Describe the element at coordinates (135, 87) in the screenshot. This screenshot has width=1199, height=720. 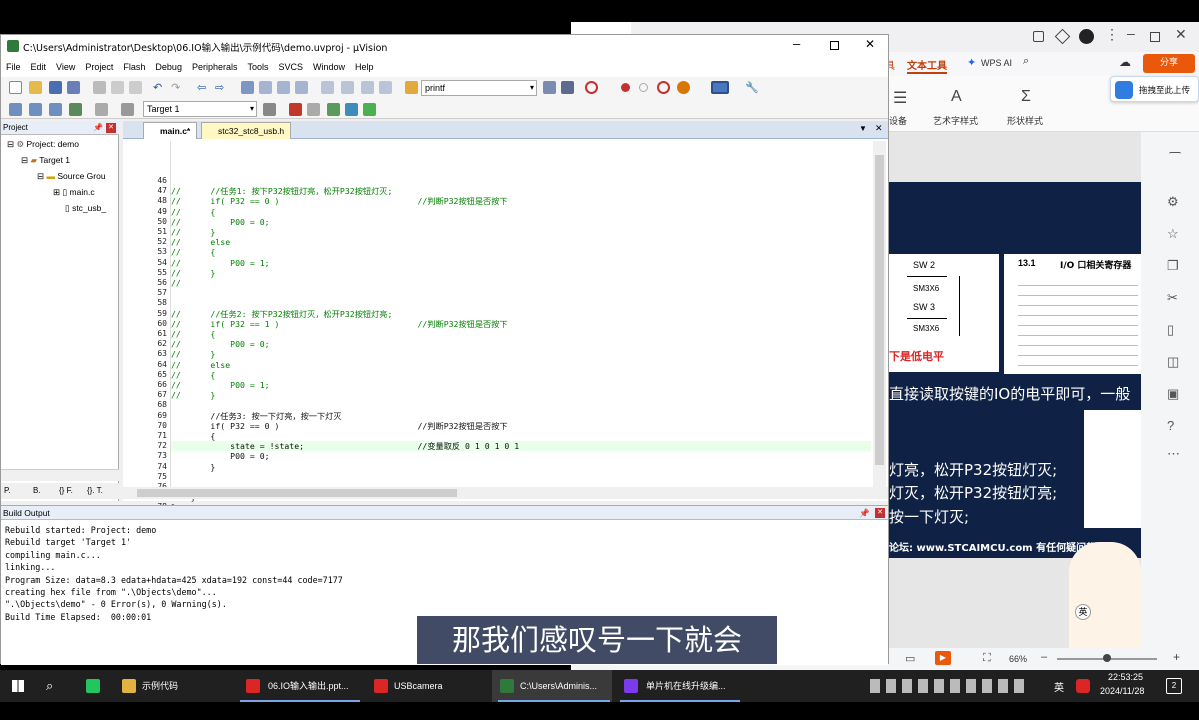
I see `paste-icon` at that location.